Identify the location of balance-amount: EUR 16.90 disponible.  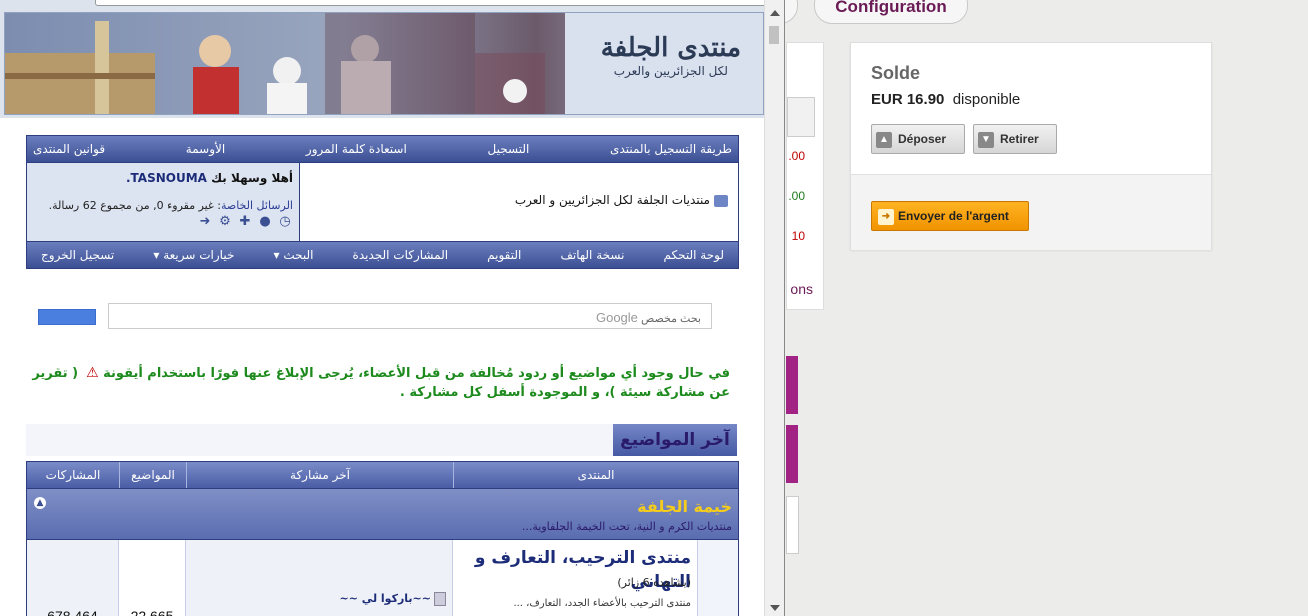
(945, 99).